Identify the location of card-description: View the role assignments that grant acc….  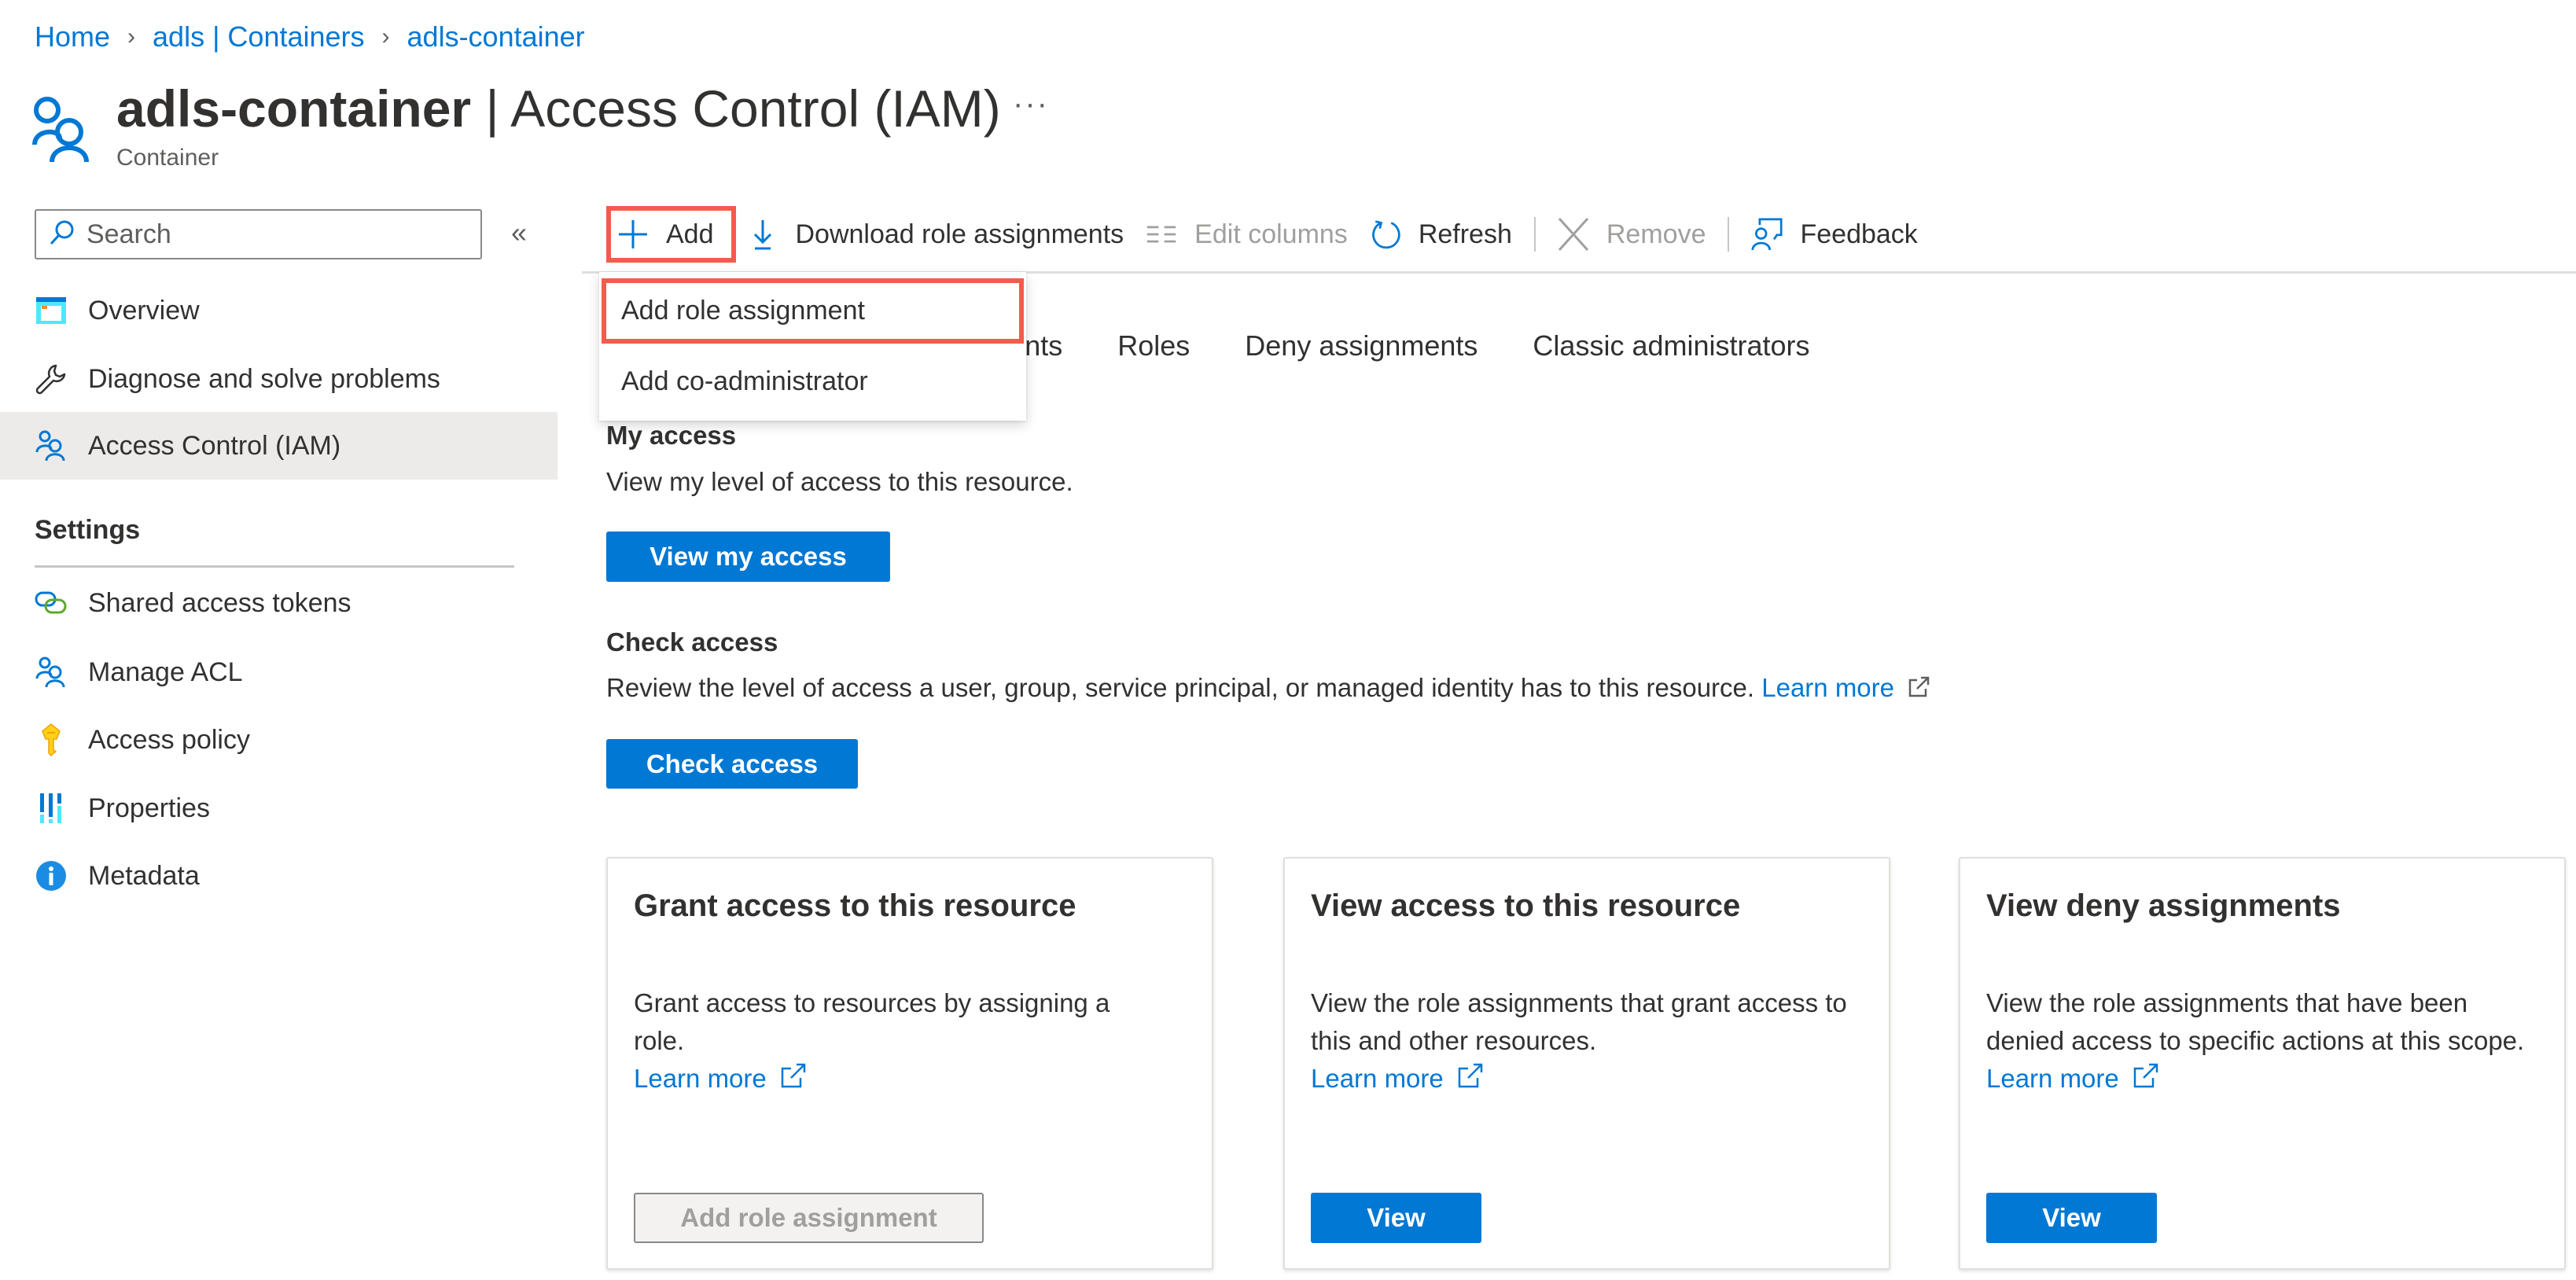
(1586, 1041).